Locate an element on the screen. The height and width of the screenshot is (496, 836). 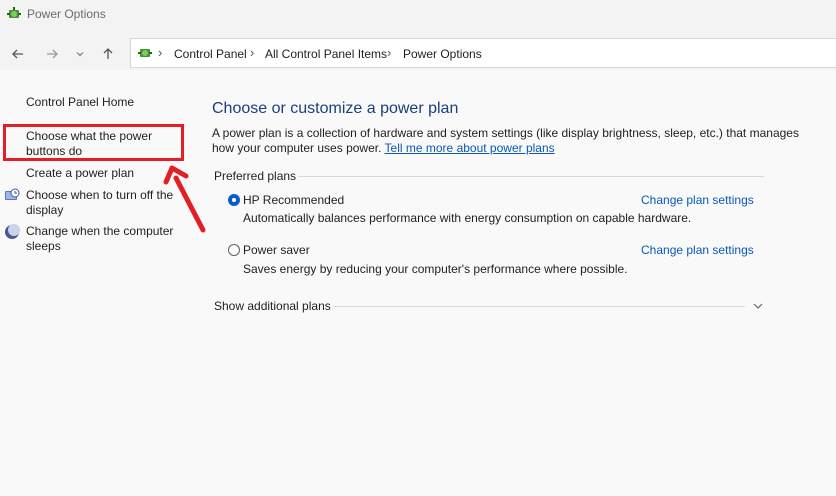
expand-chevron-icon is located at coordinates (758, 306).